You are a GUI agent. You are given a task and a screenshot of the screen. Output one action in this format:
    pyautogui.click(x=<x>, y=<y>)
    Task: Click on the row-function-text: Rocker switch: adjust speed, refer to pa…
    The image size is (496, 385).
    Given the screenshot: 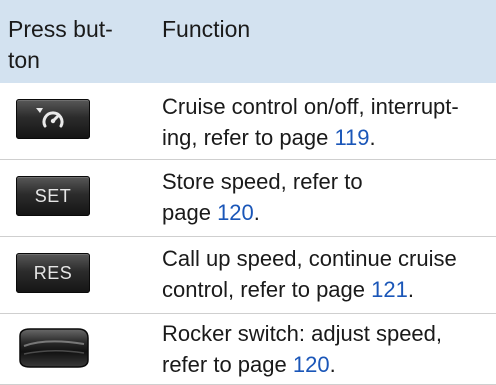 What is the action you would take?
    pyautogui.click(x=325, y=349)
    